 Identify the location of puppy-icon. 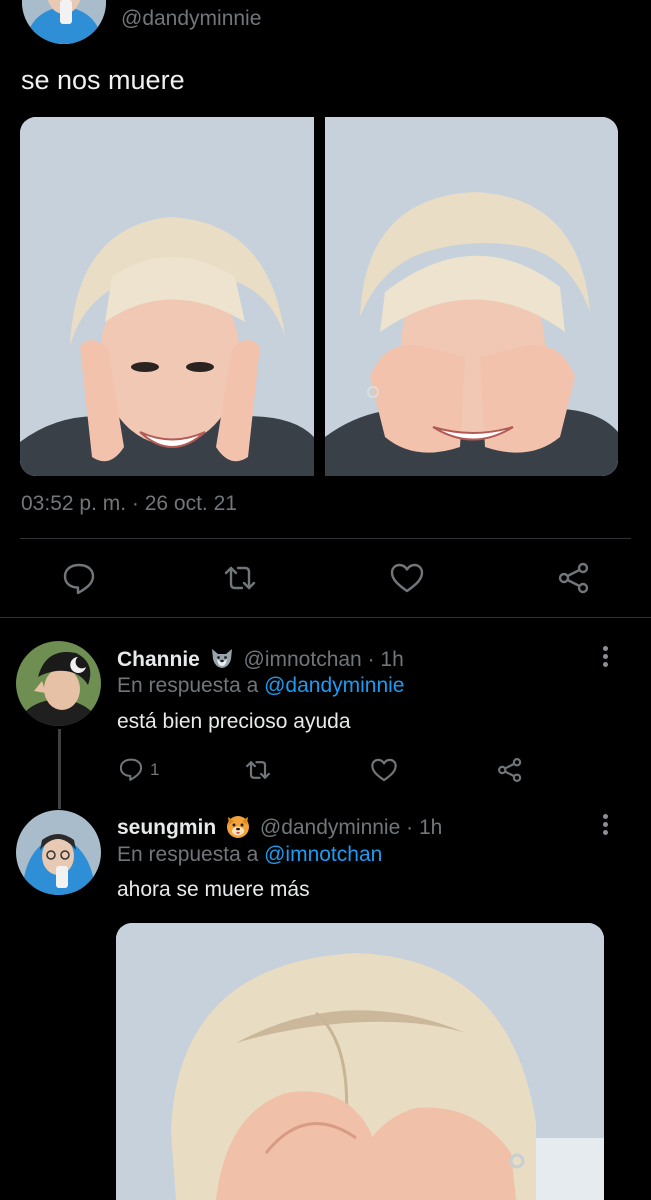
(238, 826).